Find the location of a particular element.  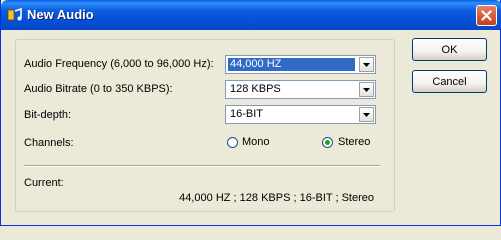

bitdepth-combo: 16-BIT is located at coordinates (300, 114).